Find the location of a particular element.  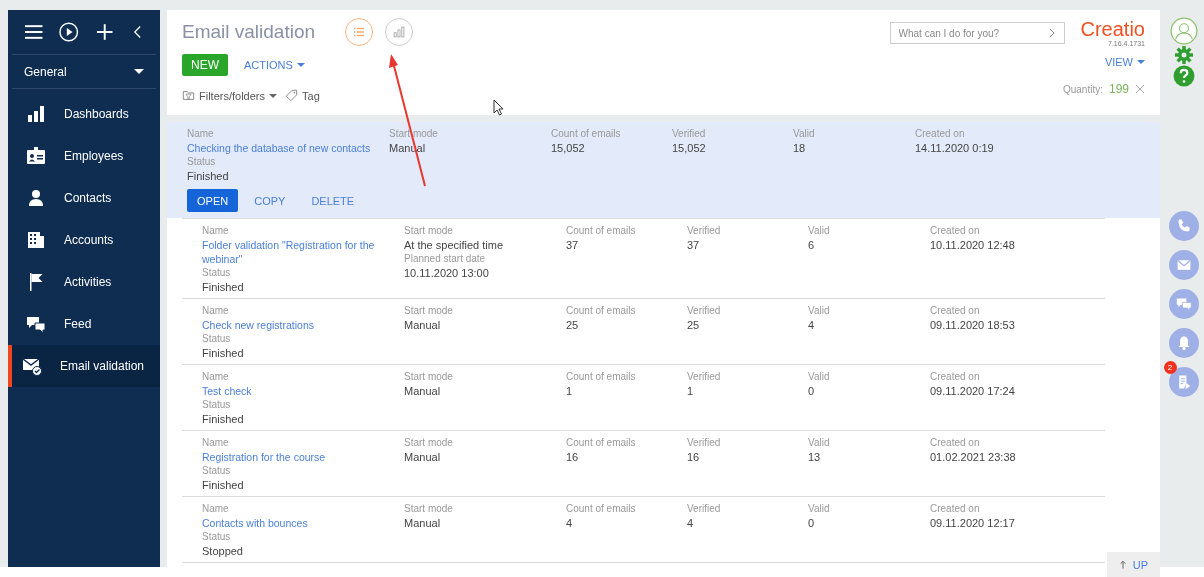

arrow-up-icon is located at coordinates (1122, 564).